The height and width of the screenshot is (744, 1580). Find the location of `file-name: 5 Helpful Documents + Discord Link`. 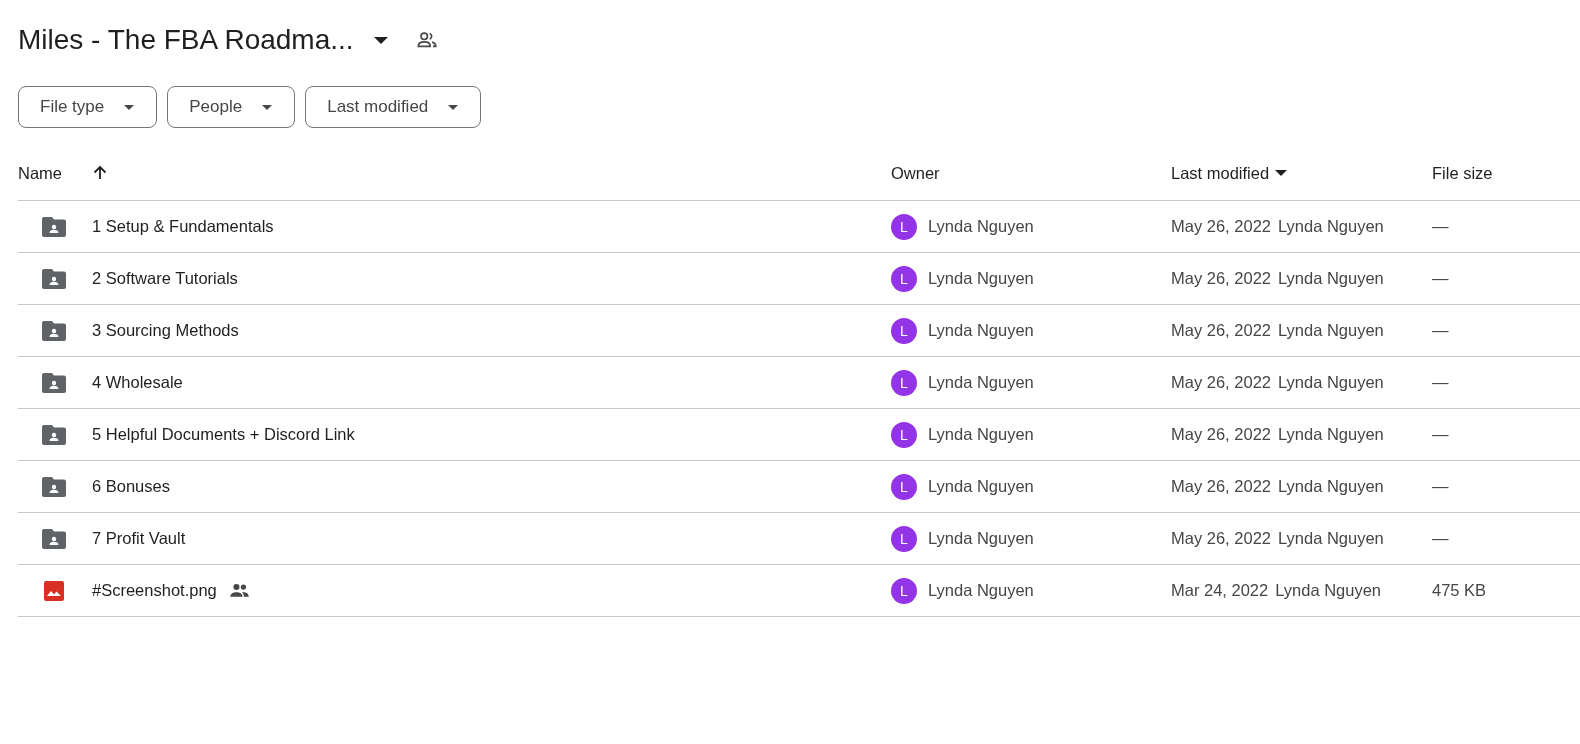

file-name: 5 Helpful Documents + Discord Link is located at coordinates (223, 434).